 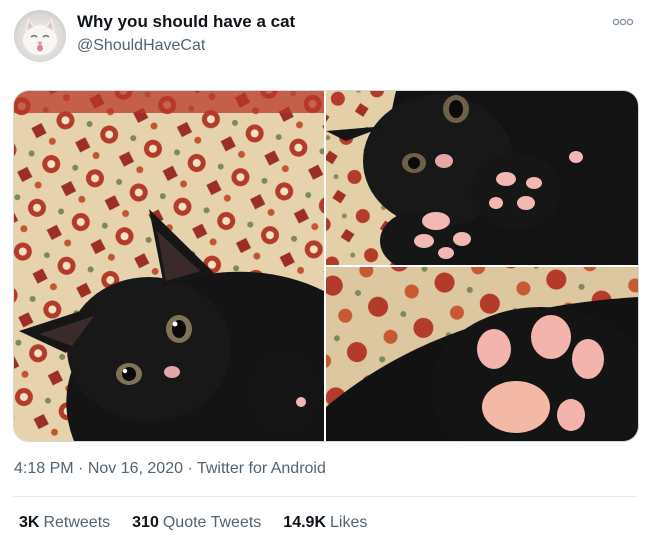 I want to click on more-options-icon, so click(x=623, y=22).